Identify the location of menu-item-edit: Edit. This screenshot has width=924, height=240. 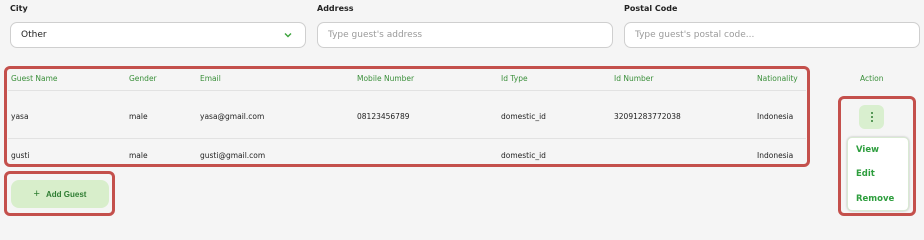
(865, 174).